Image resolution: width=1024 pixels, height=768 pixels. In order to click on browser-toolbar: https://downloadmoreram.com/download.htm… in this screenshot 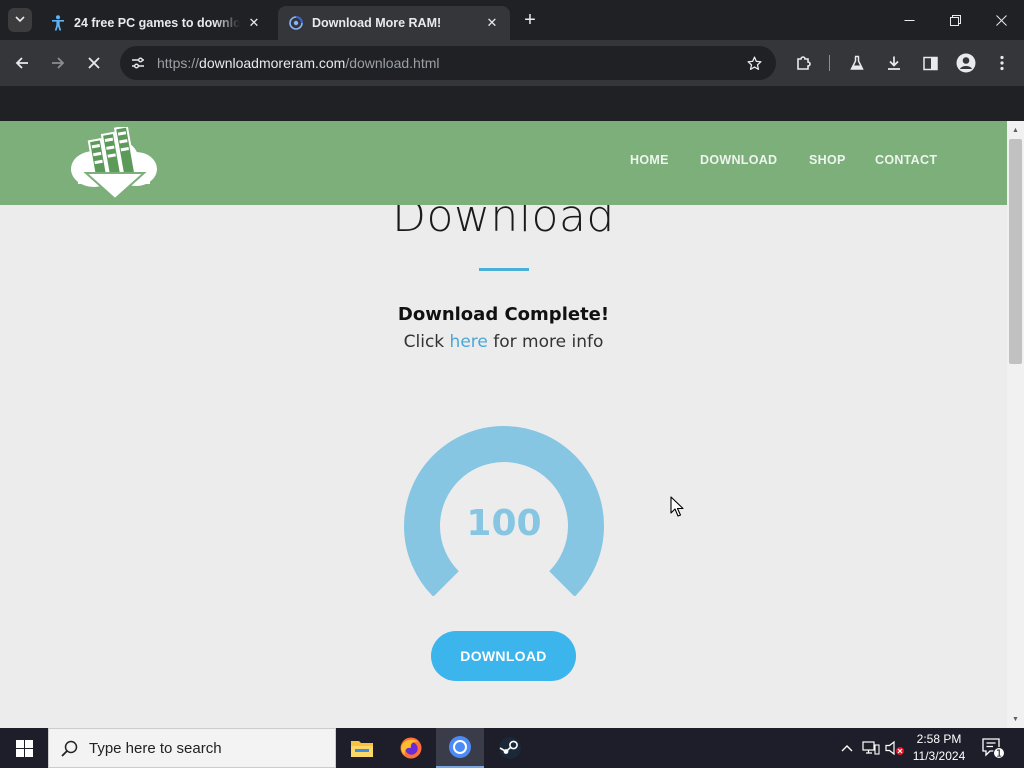, I will do `click(512, 63)`.